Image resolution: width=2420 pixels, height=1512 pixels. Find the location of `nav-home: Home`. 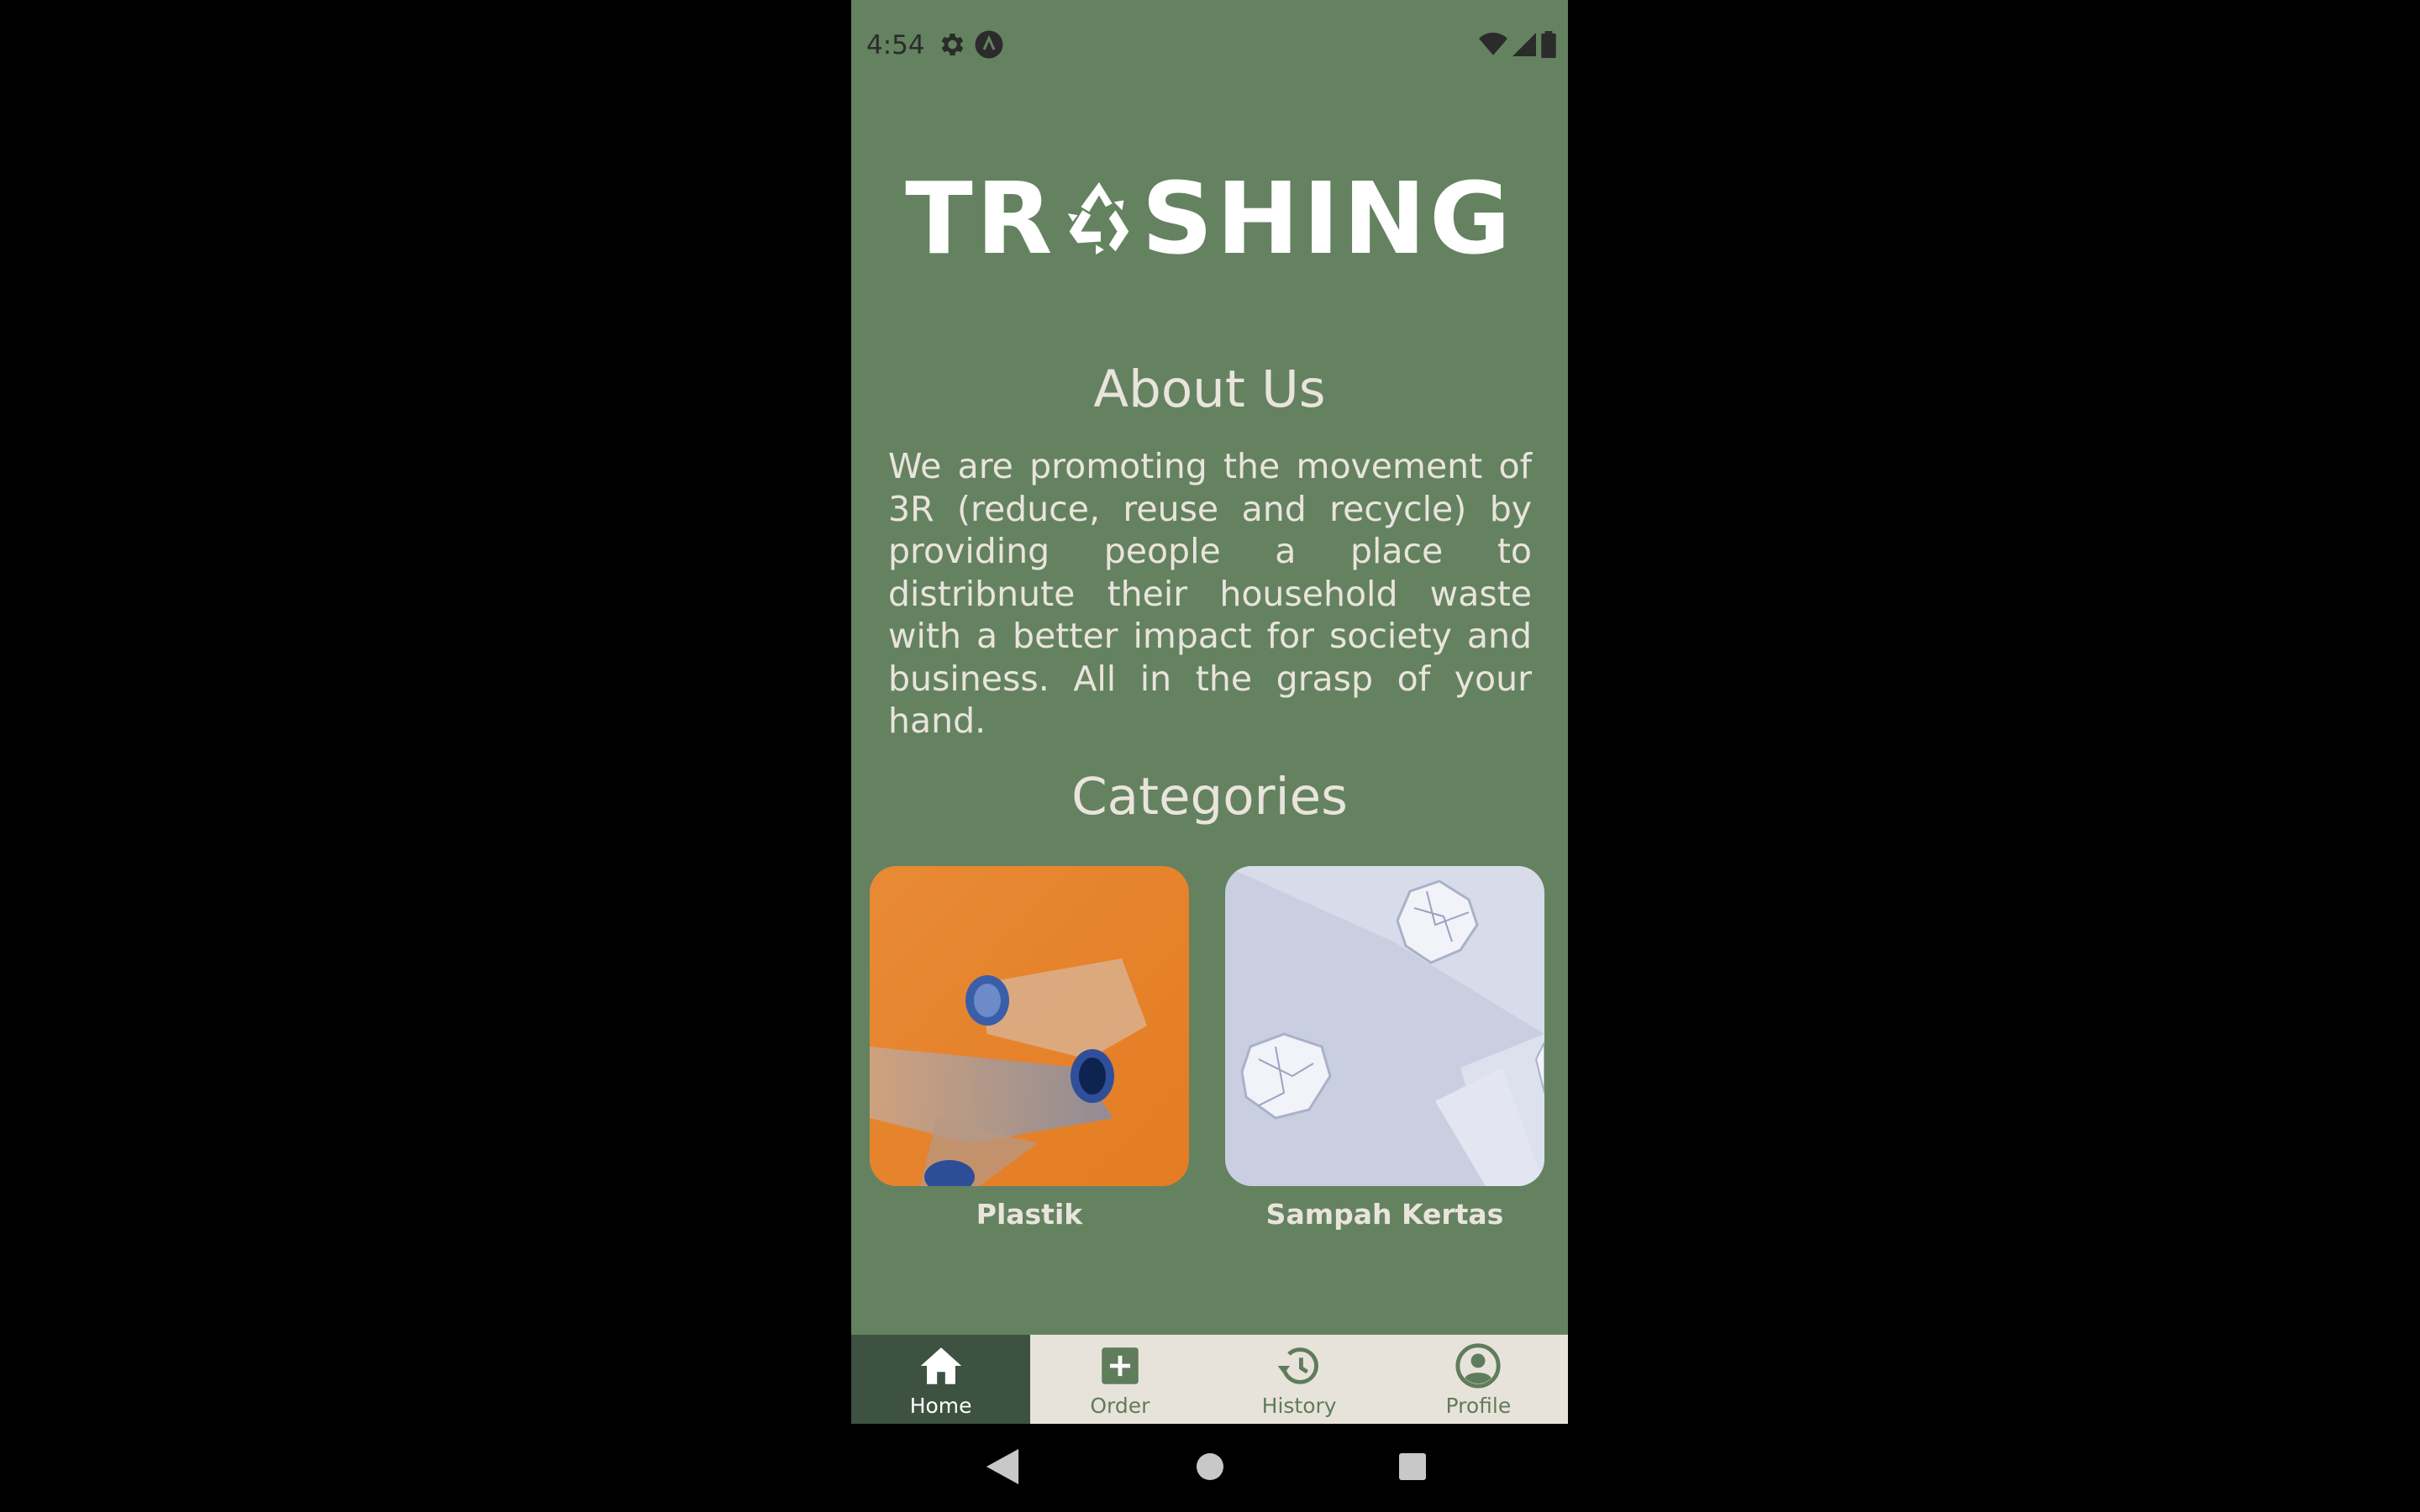

nav-home: Home is located at coordinates (941, 1379).